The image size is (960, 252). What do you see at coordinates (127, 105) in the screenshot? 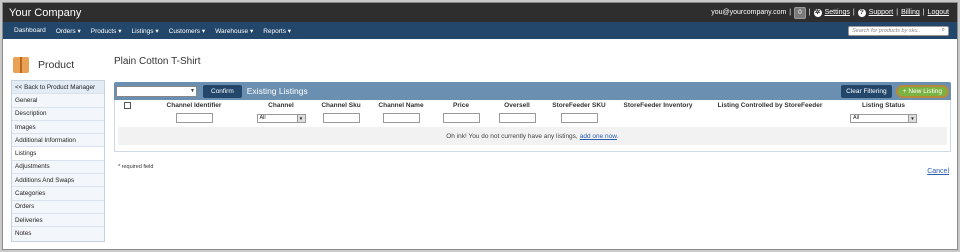
I see `select-all-checkbox` at bounding box center [127, 105].